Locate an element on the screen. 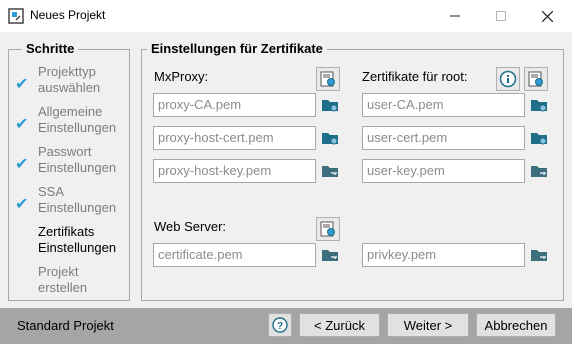  step-projekttyp: ✔ Projekttyp auswählen is located at coordinates (72, 84).